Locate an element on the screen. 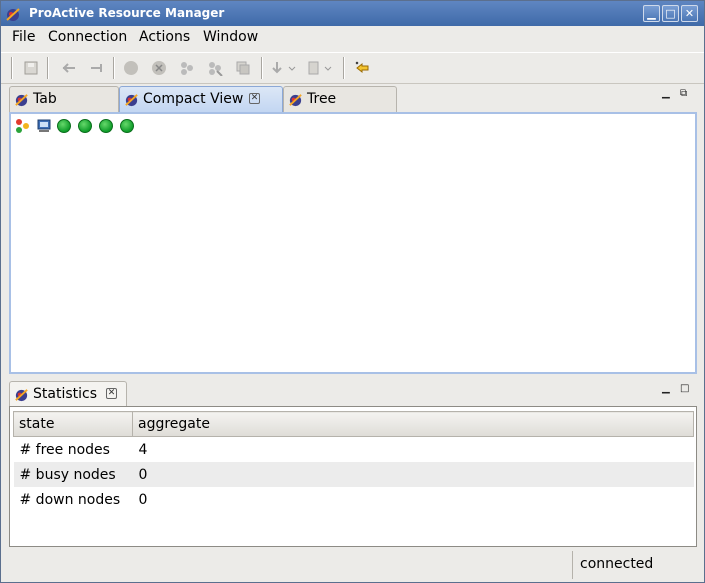 This screenshot has height=583, width=705. minimize-icon: ▁ is located at coordinates (651, 13).